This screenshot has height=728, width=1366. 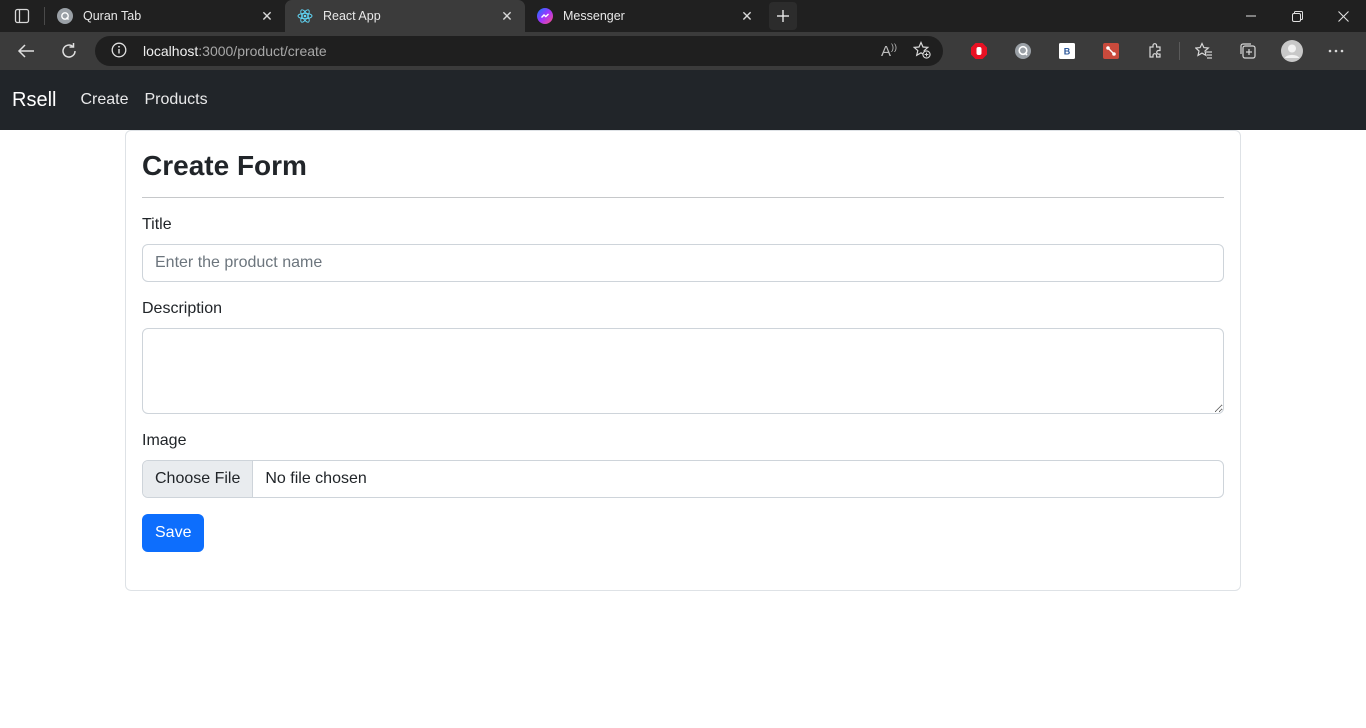 What do you see at coordinates (305, 16) in the screenshot?
I see `react-icon` at bounding box center [305, 16].